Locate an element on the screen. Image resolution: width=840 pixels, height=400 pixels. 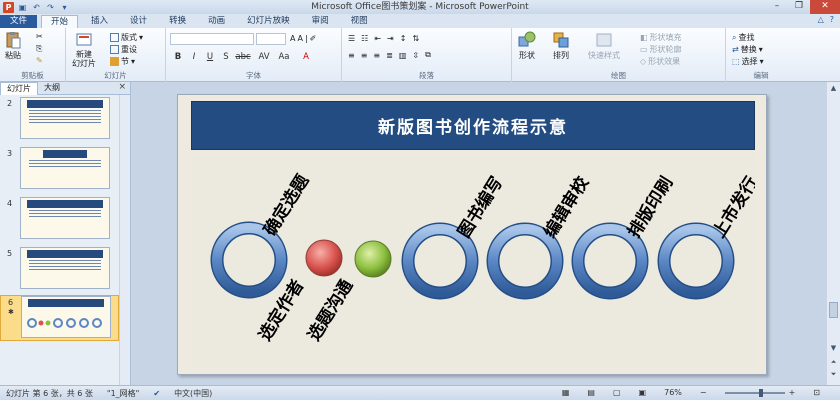
underline-button: U is located at coordinates (210, 57).